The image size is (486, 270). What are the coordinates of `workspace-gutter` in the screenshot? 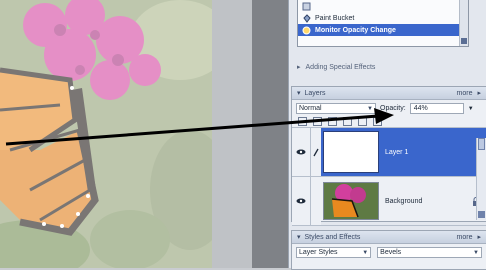 It's located at (270, 134).